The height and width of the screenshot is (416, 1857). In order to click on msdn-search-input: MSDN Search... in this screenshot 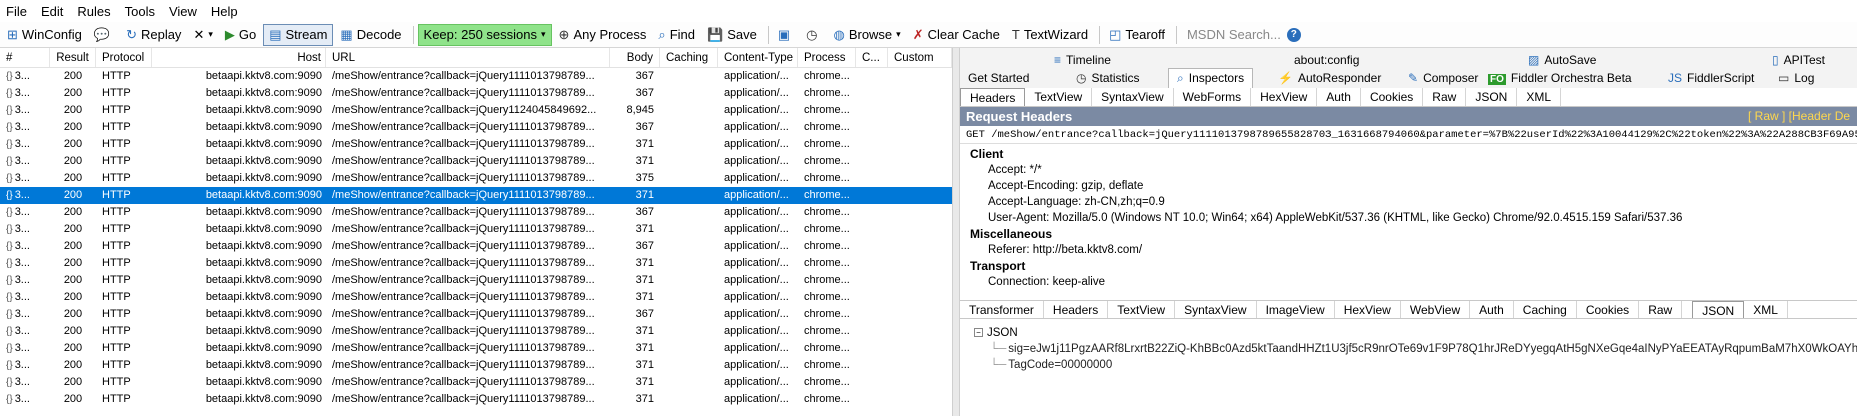, I will do `click(1234, 34)`.